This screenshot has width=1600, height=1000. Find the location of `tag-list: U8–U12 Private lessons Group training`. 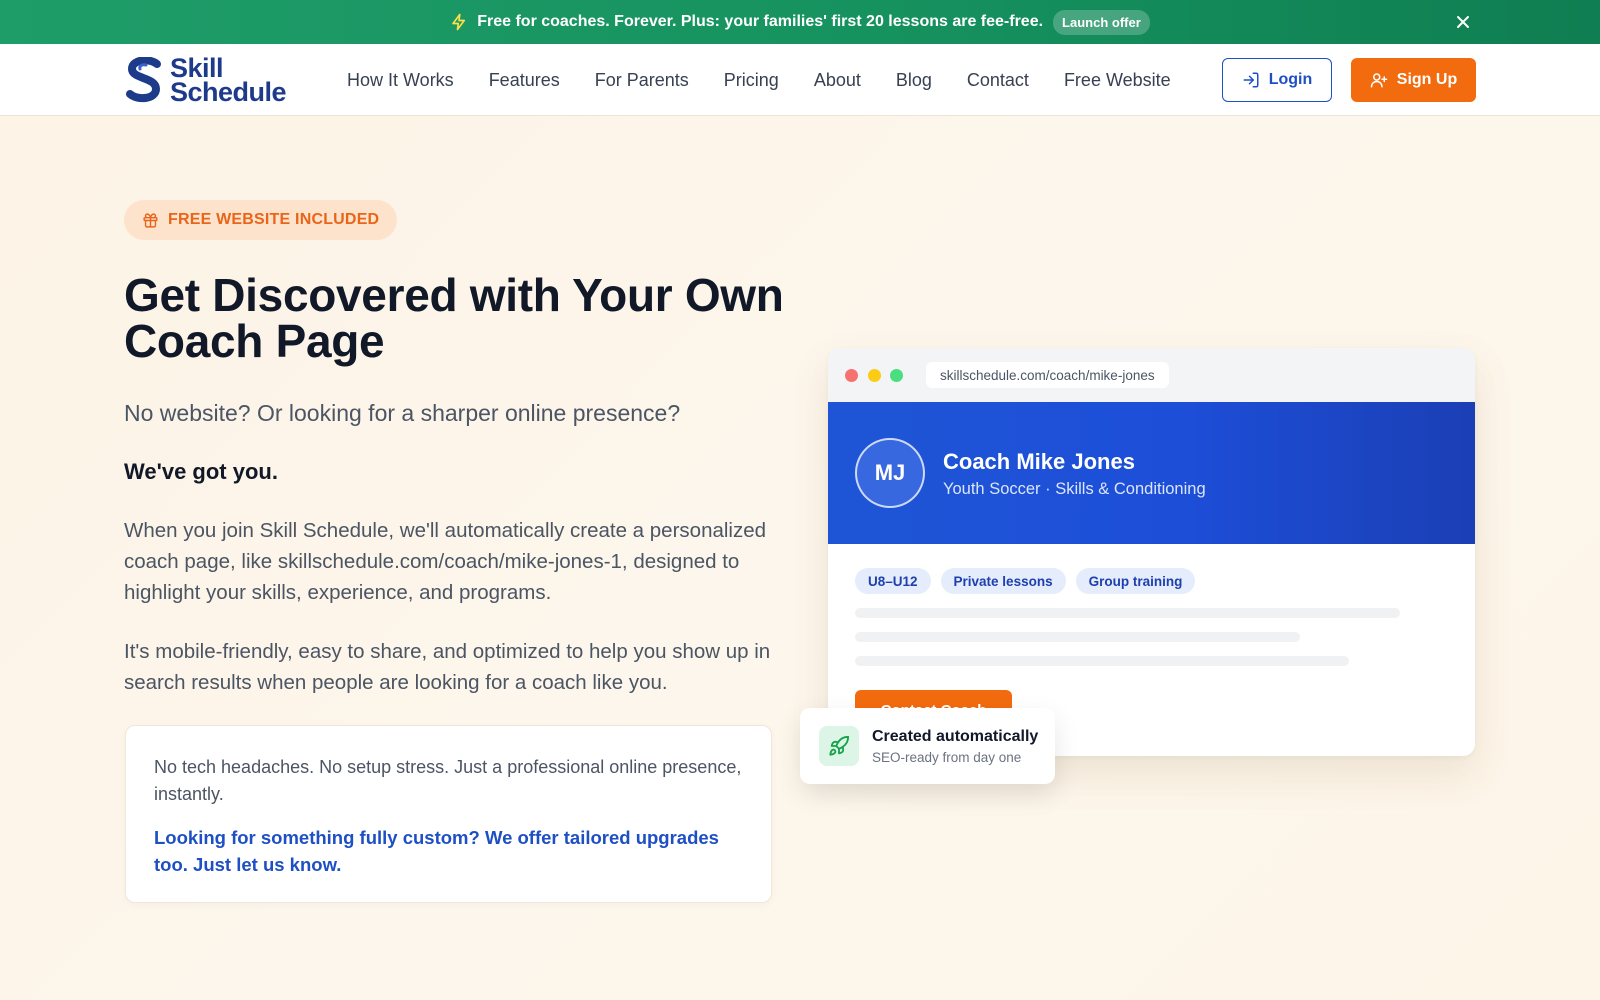

tag-list: U8–U12 Private lessons Group training is located at coordinates (1030, 581).